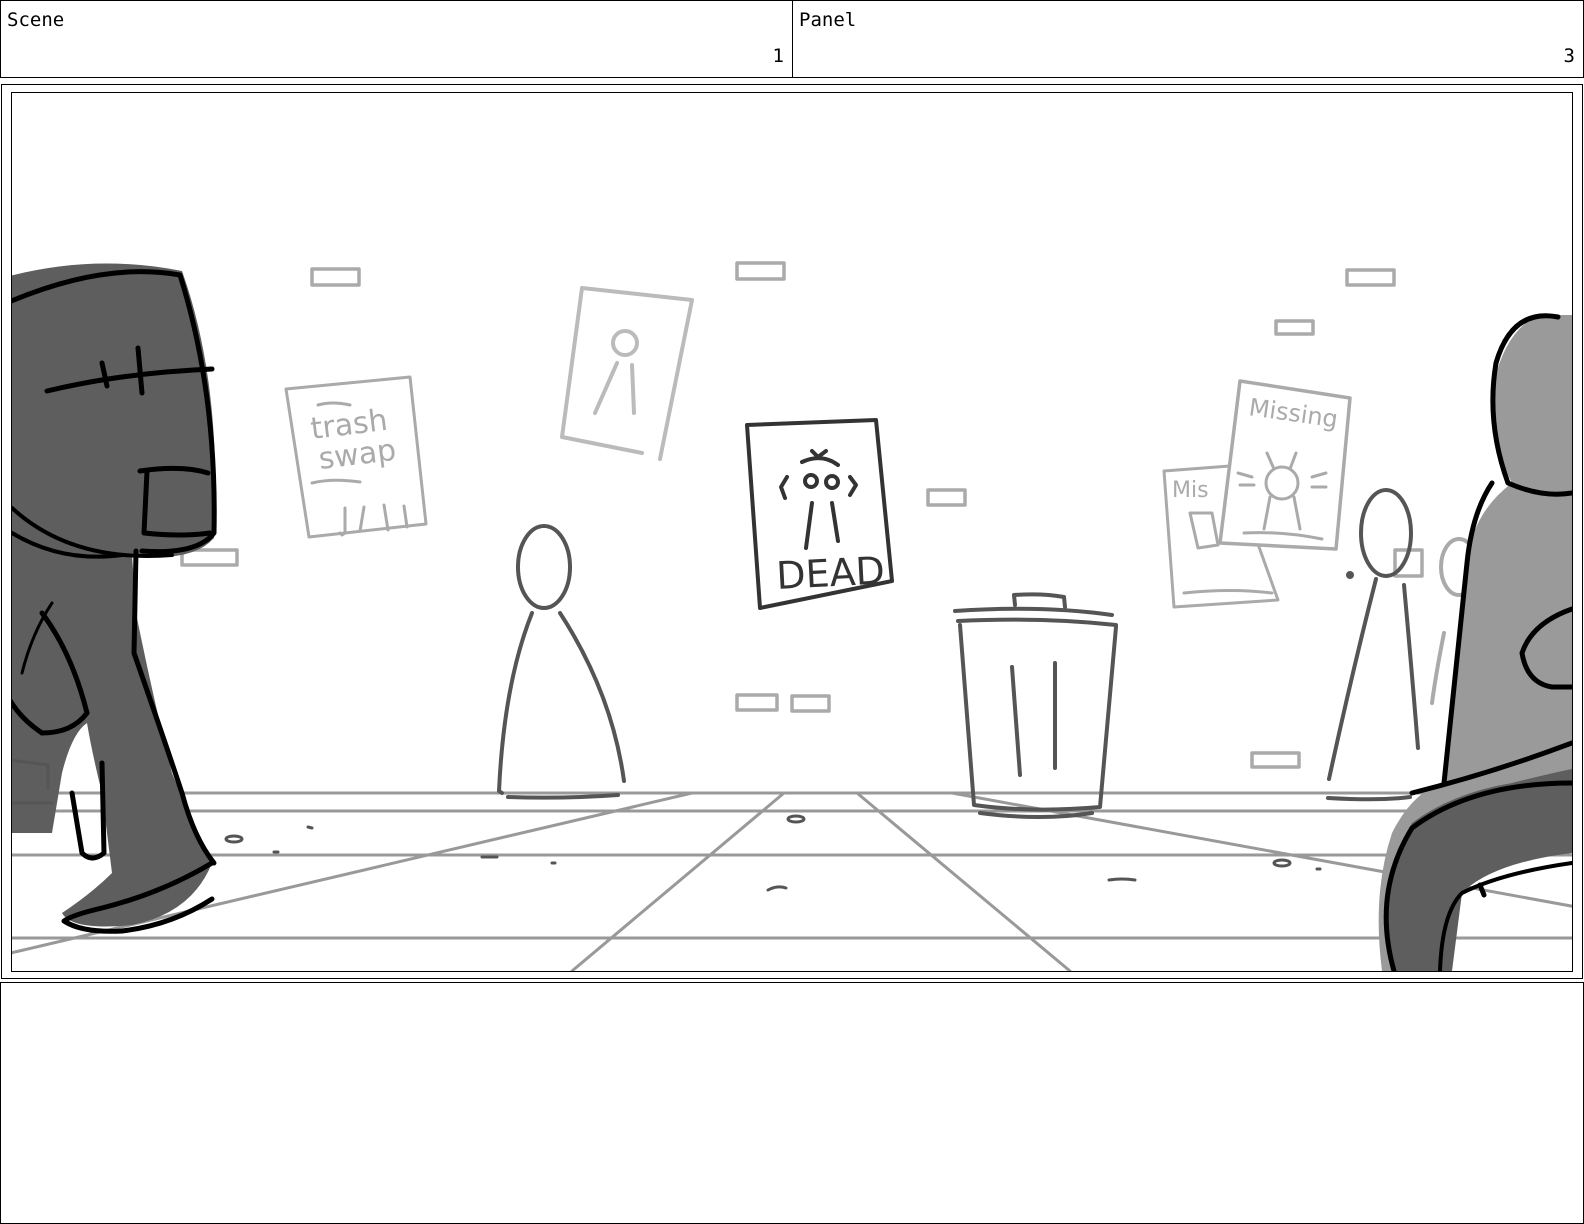  What do you see at coordinates (830, 573) in the screenshot?
I see `dead-poster-text: DEAD` at bounding box center [830, 573].